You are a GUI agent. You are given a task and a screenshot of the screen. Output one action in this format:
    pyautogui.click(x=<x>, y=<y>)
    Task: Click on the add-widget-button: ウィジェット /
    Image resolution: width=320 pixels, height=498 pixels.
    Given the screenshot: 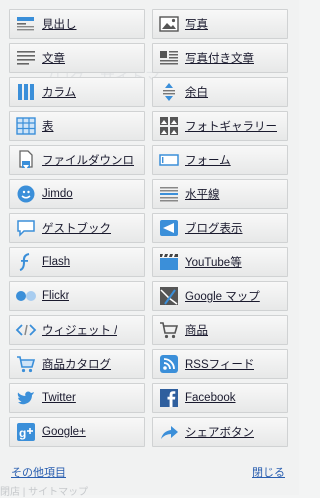 What is the action you would take?
    pyautogui.click(x=77, y=330)
    